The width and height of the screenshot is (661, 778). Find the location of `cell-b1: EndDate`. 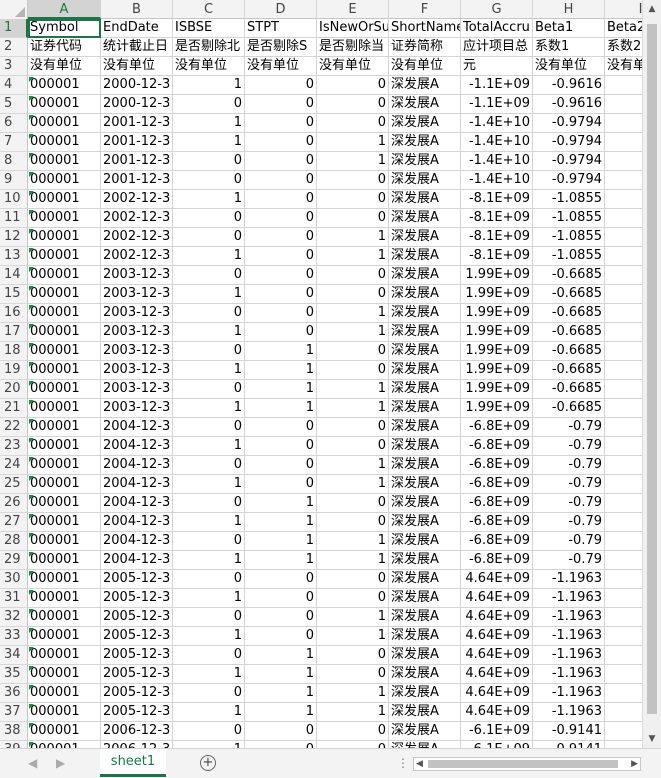

cell-b1: EndDate is located at coordinates (137, 28).